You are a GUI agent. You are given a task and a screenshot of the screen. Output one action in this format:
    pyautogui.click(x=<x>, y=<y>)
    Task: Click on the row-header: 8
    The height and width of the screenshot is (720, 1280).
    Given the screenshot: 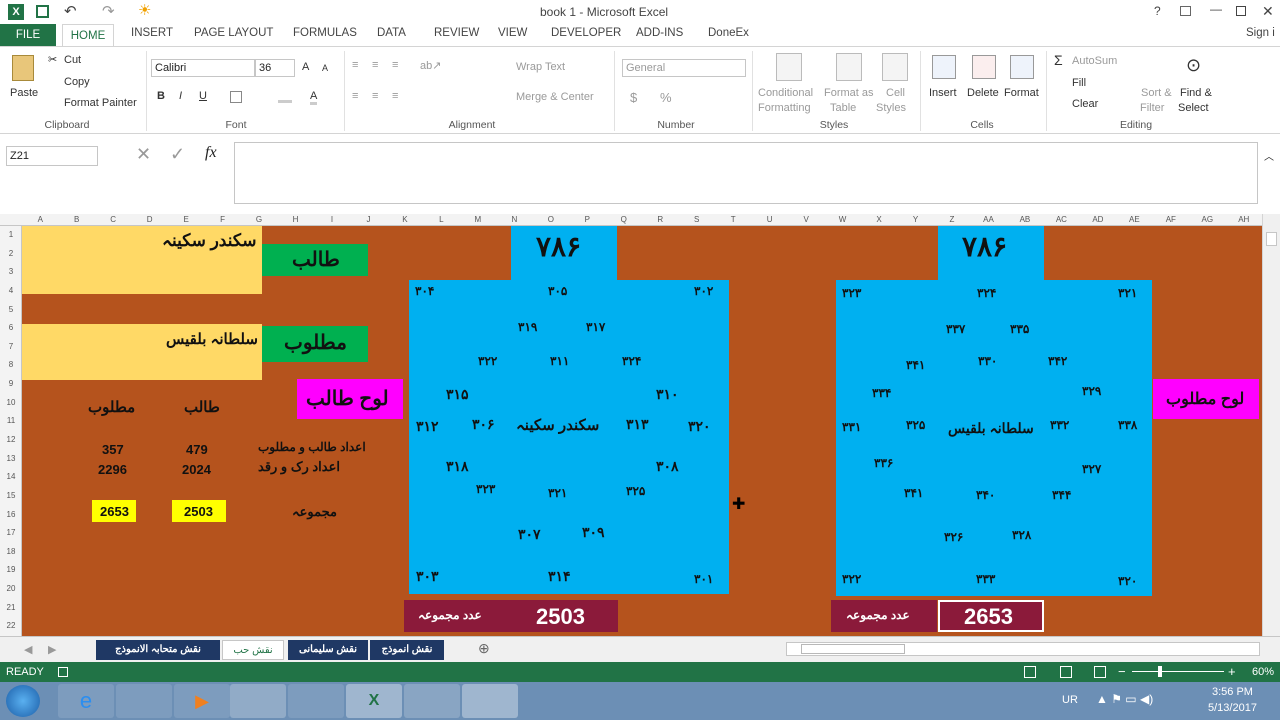 What is the action you would take?
    pyautogui.click(x=11, y=364)
    